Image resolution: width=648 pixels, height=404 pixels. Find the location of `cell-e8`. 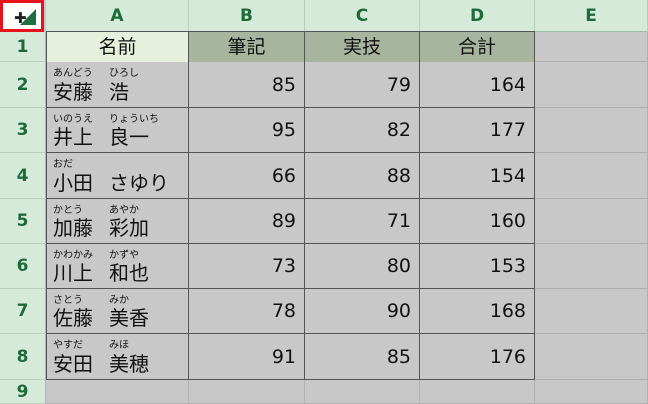

cell-e8 is located at coordinates (591, 357).